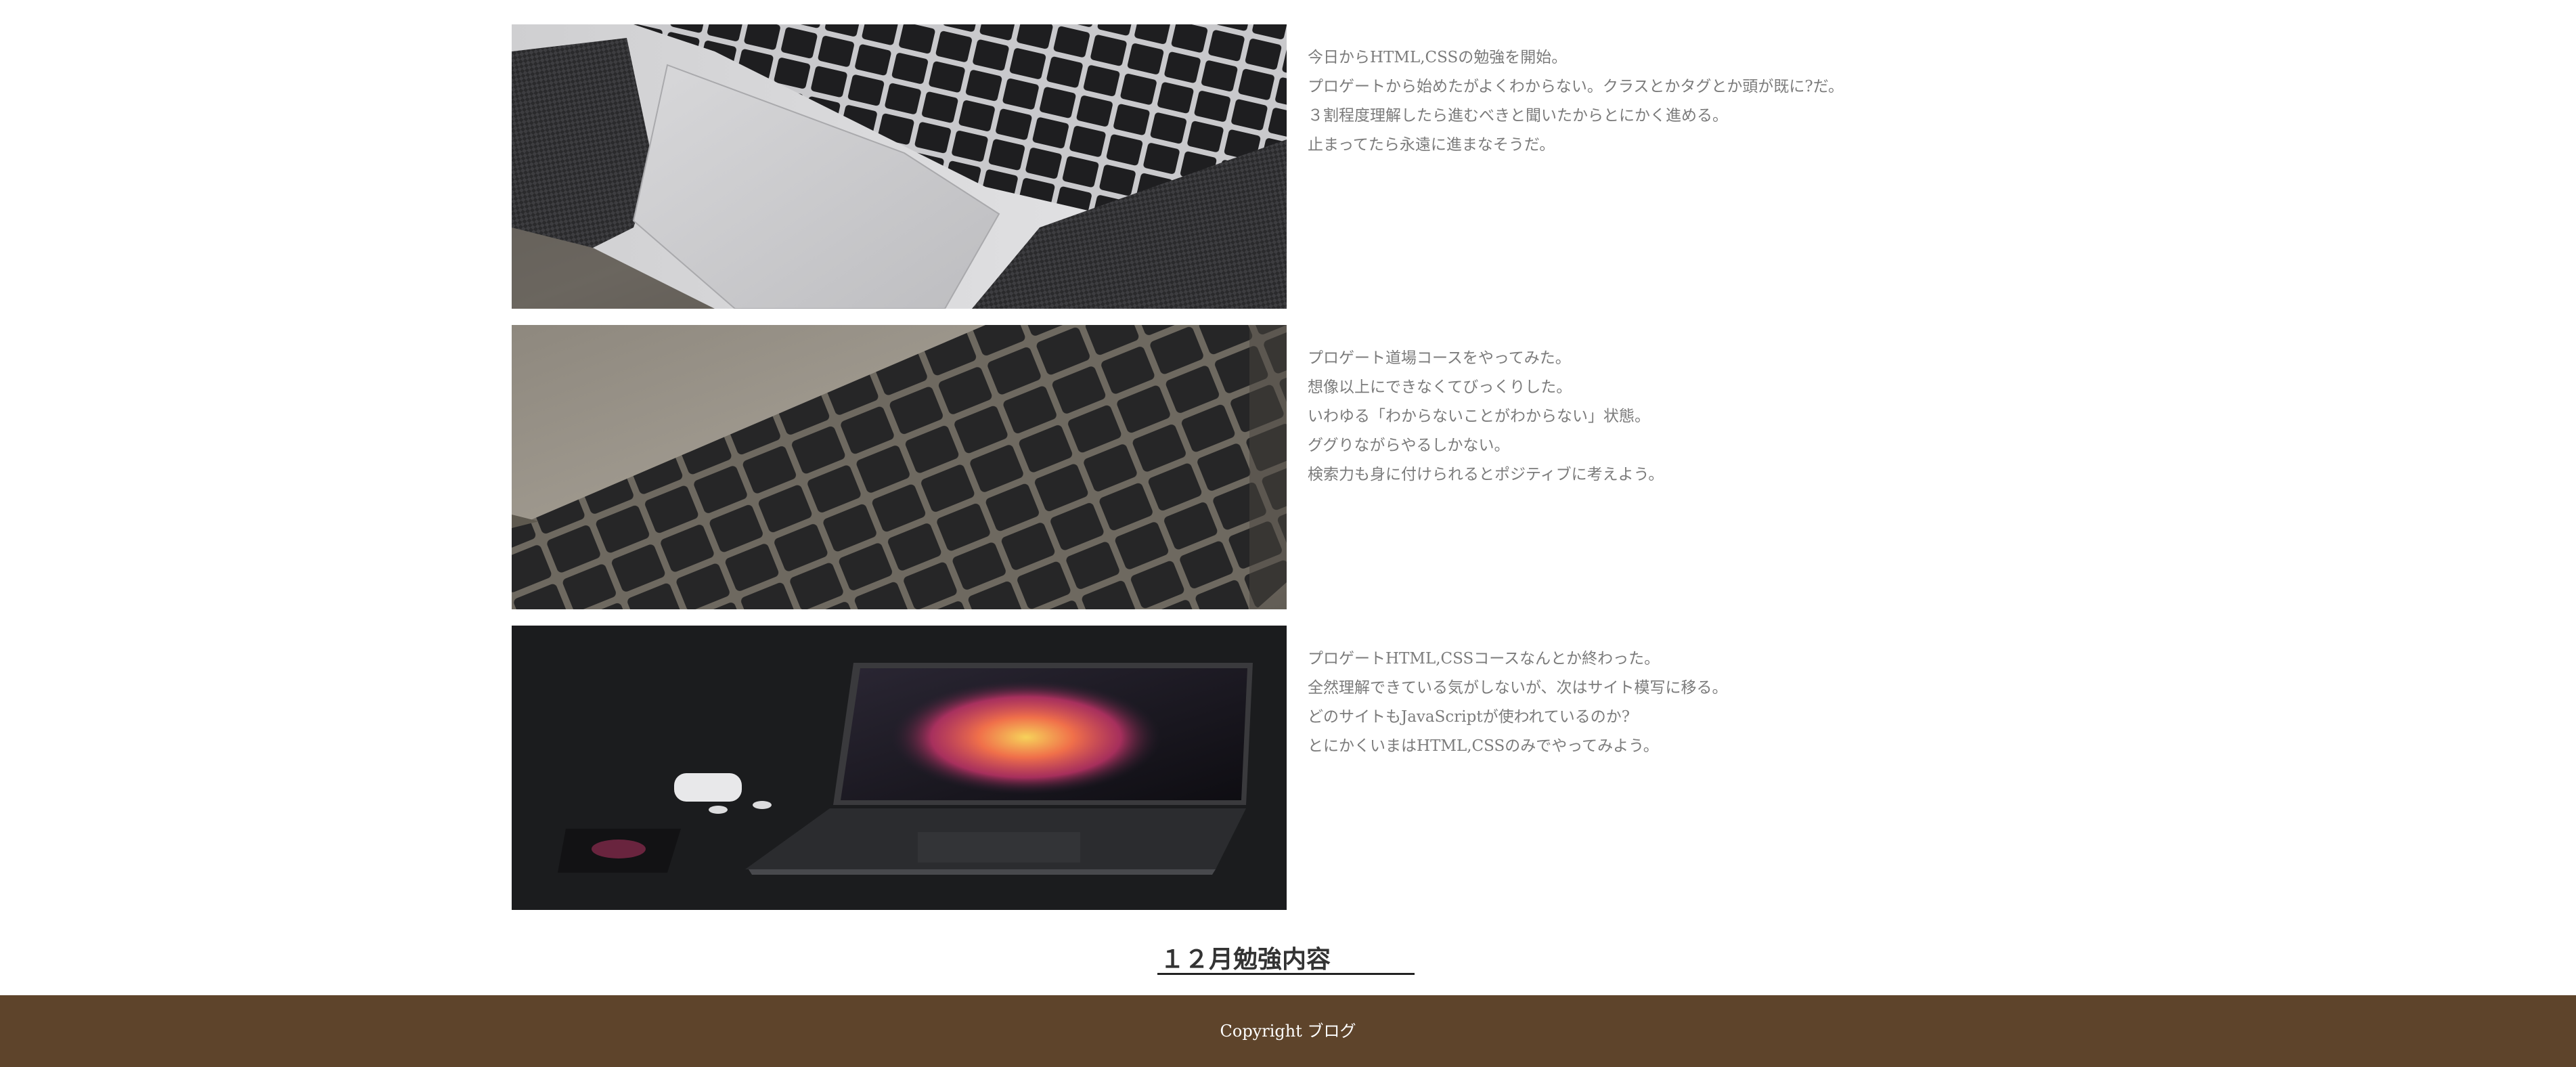 The image size is (2576, 1067). I want to click on laptop-trackpad-photo, so click(899, 166).